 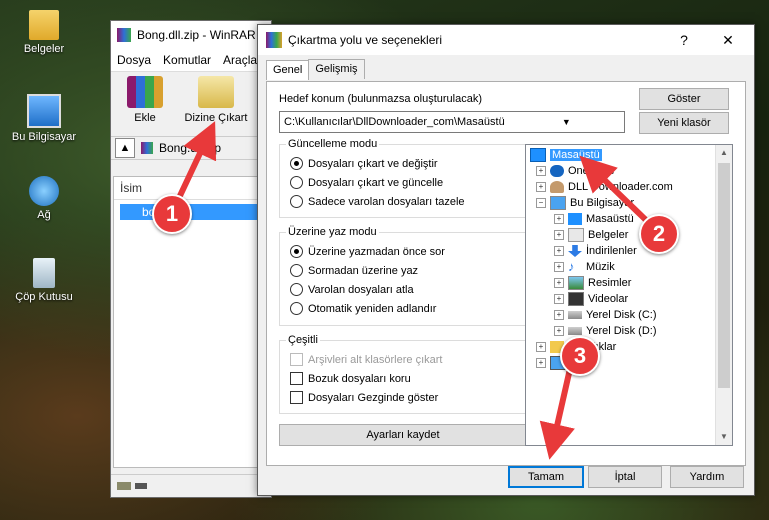 I want to click on tree-node-indirilenler: + İndirilenler, so click(x=595, y=251).